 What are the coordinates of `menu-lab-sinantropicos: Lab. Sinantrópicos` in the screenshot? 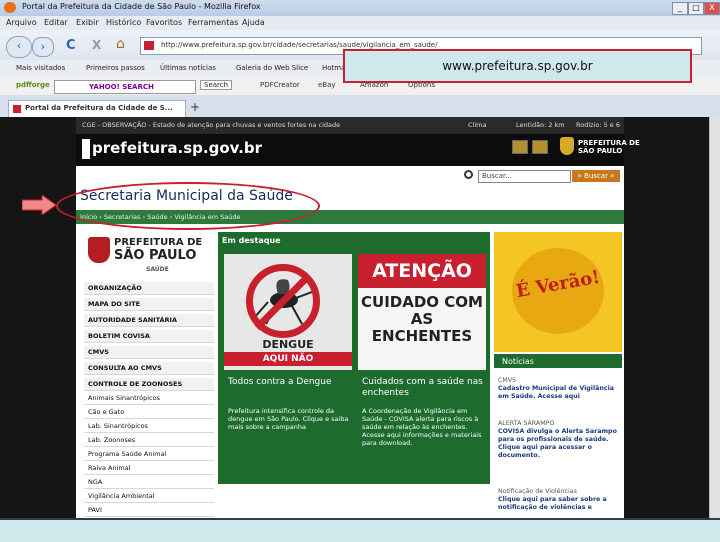 It's located at (149, 426).